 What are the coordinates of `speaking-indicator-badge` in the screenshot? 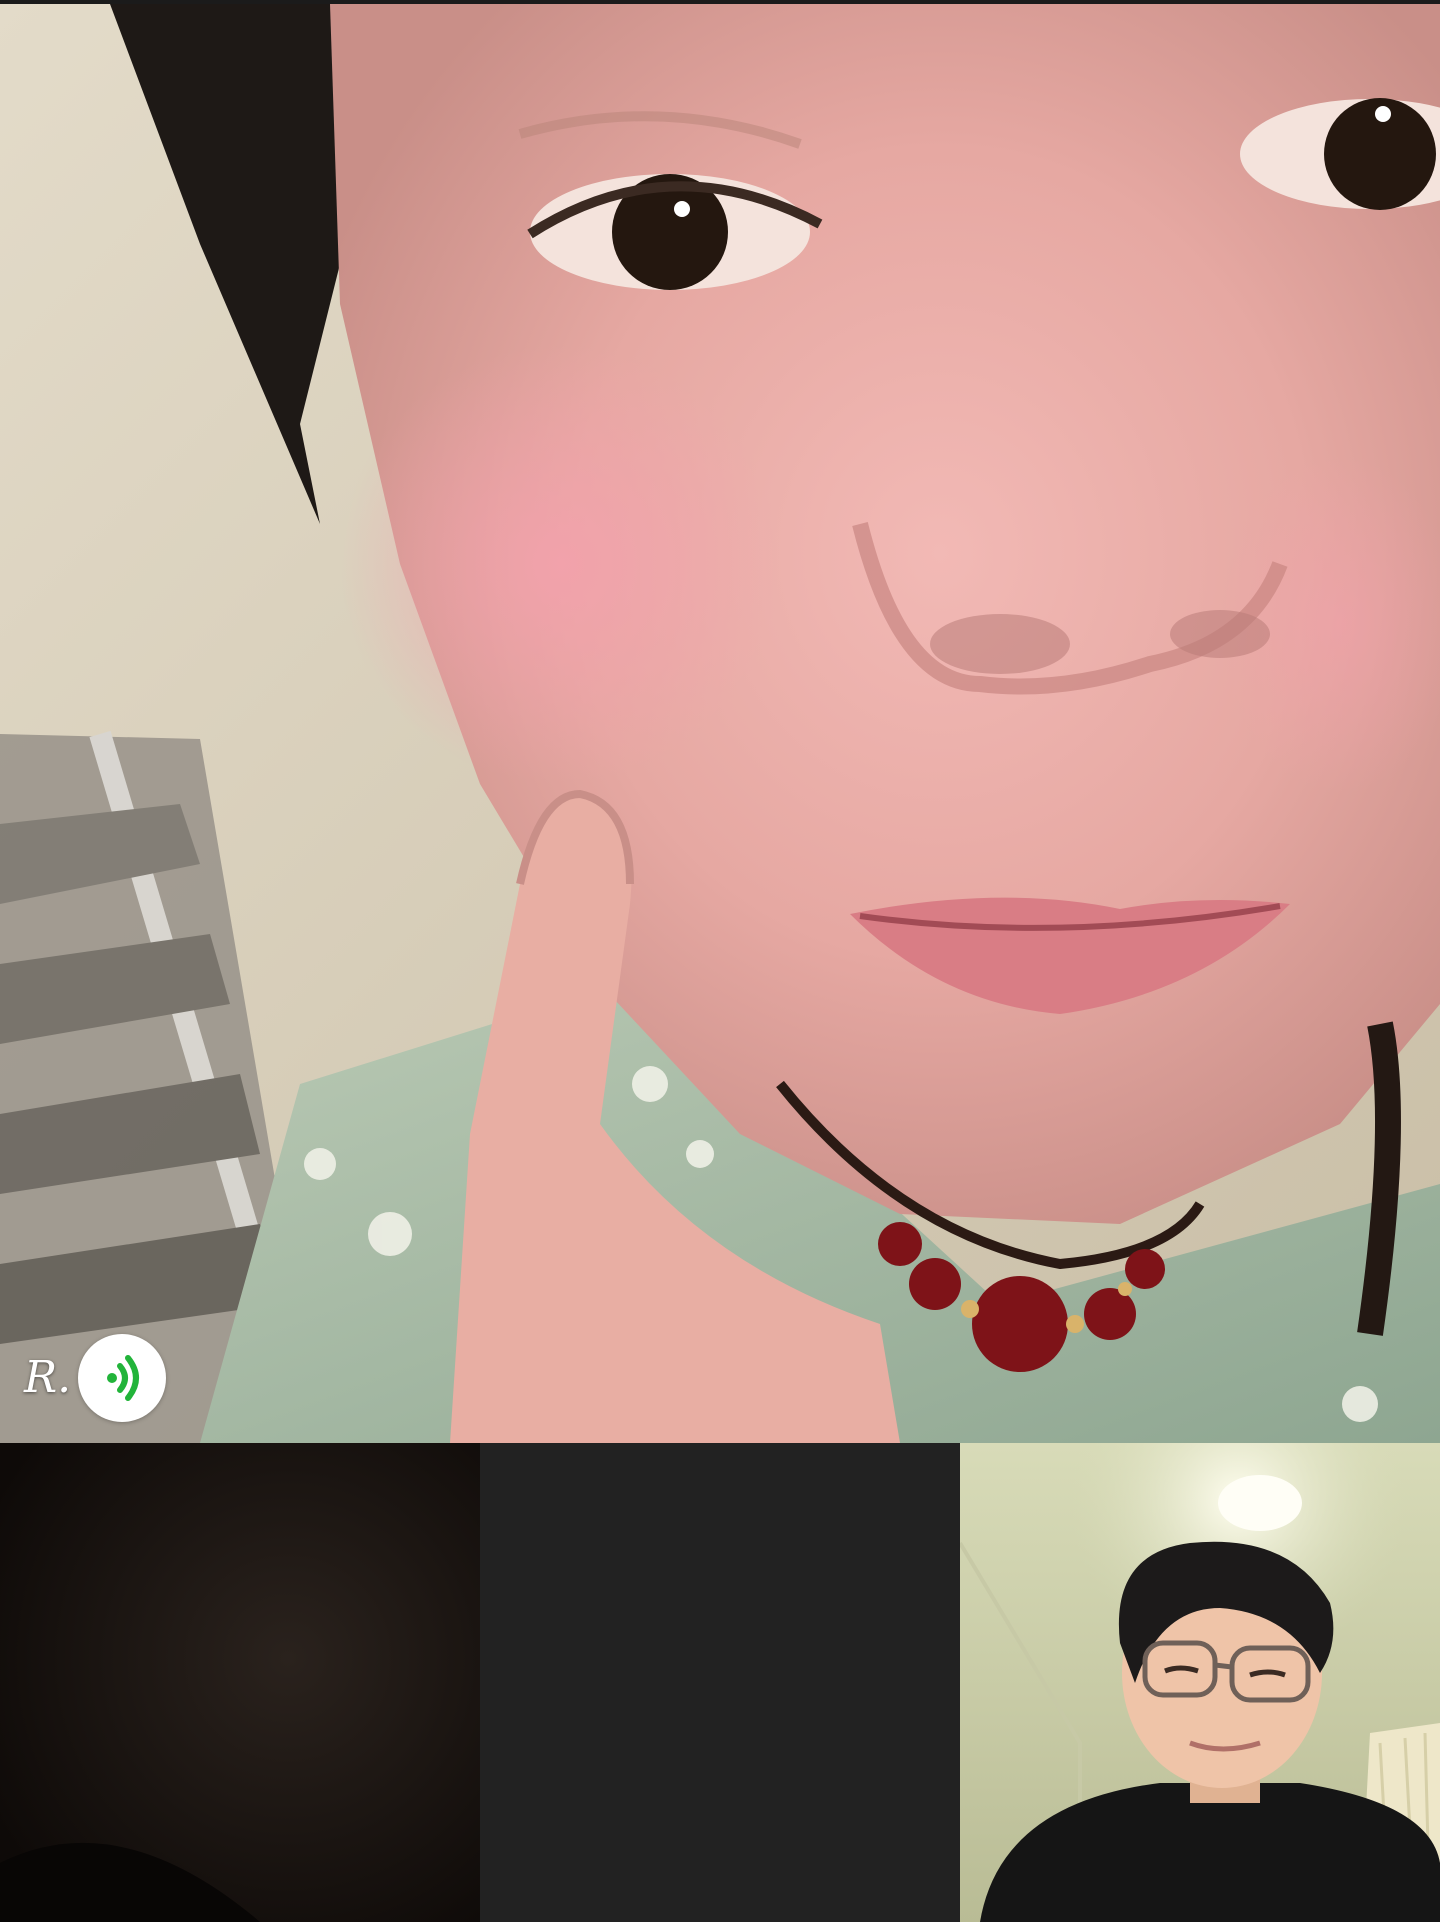 It's located at (122, 1378).